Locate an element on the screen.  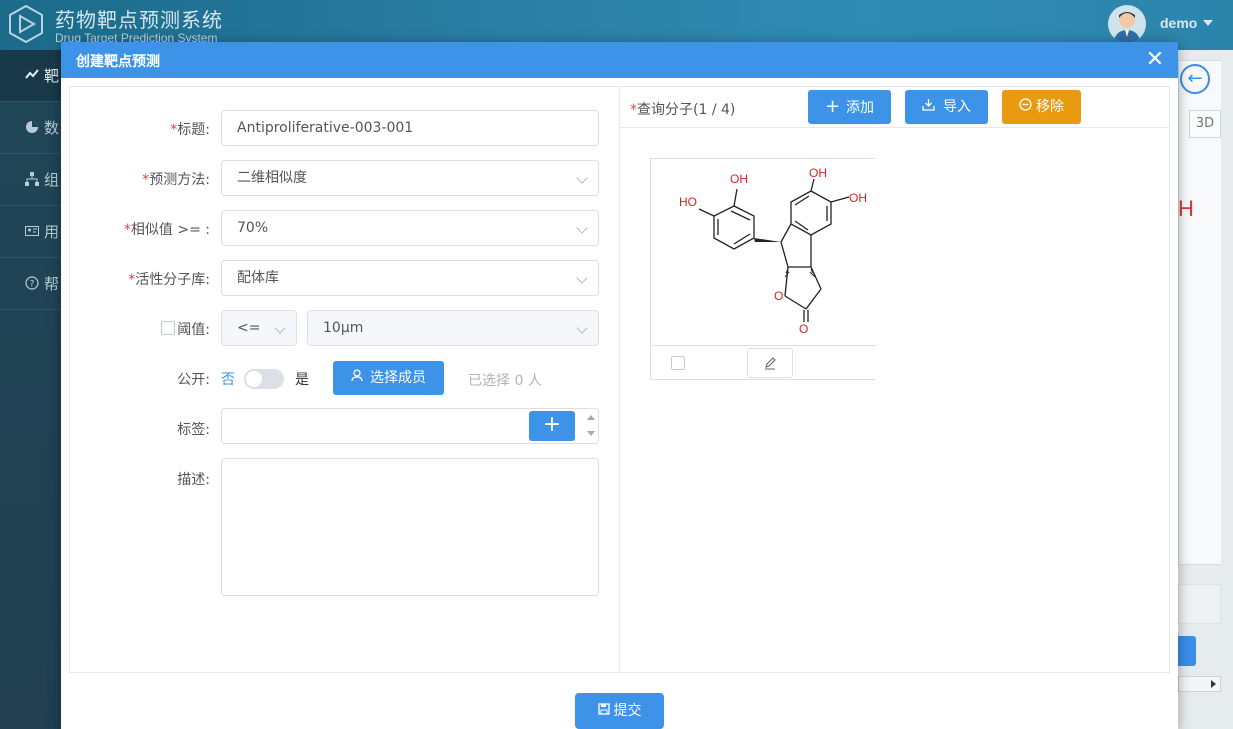
sidebar-item-targets: 靶 is located at coordinates (30, 76).